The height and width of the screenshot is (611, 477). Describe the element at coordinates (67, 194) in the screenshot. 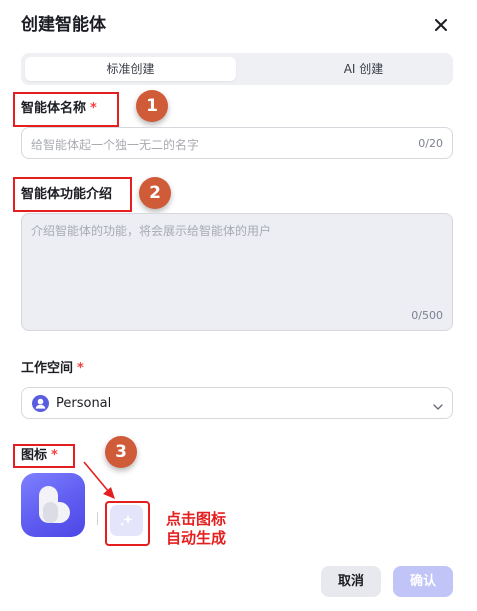

I see `description-label: 智能体功能介绍` at that location.